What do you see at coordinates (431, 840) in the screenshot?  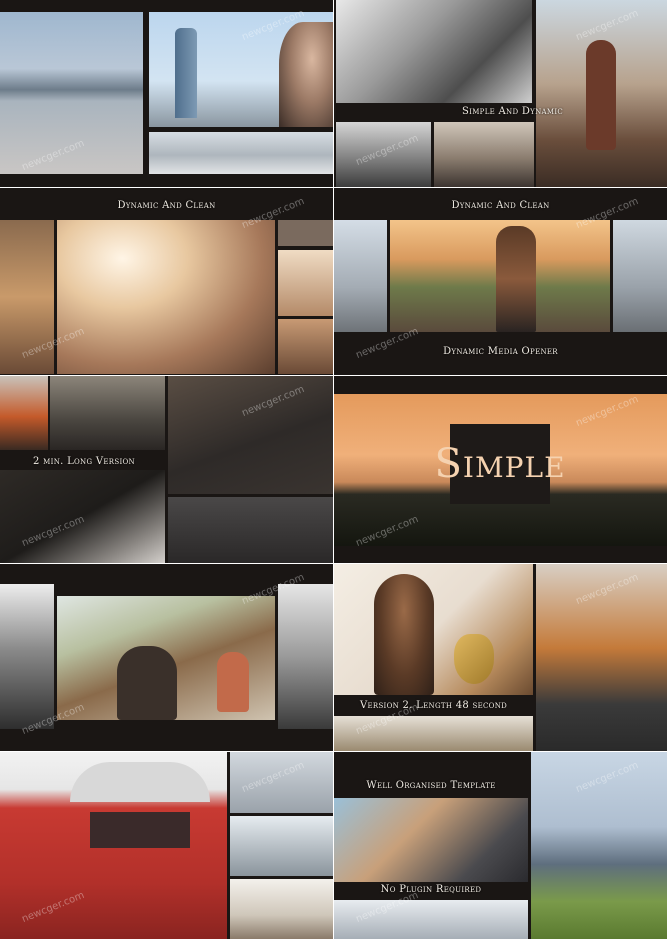 I see `photo-couple` at bounding box center [431, 840].